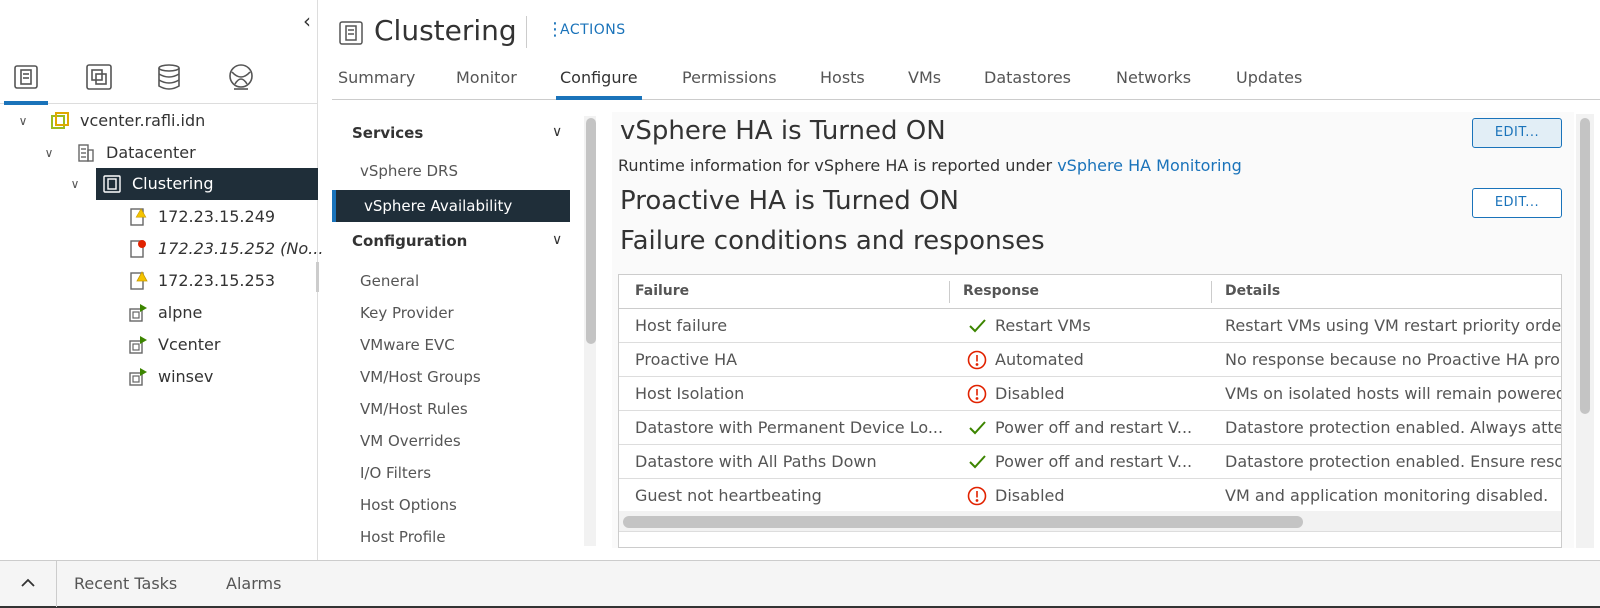 Image resolution: width=1600 pixels, height=608 pixels. Describe the element at coordinates (1001, 291) in the screenshot. I see `column-header-response: Response` at that location.